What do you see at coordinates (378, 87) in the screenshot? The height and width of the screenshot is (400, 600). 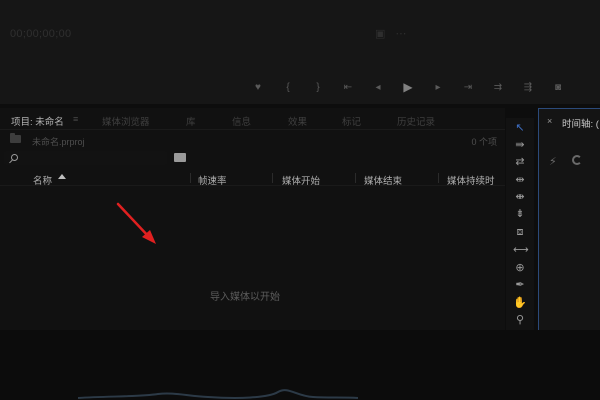 I see `step-back-icon: ◂` at bounding box center [378, 87].